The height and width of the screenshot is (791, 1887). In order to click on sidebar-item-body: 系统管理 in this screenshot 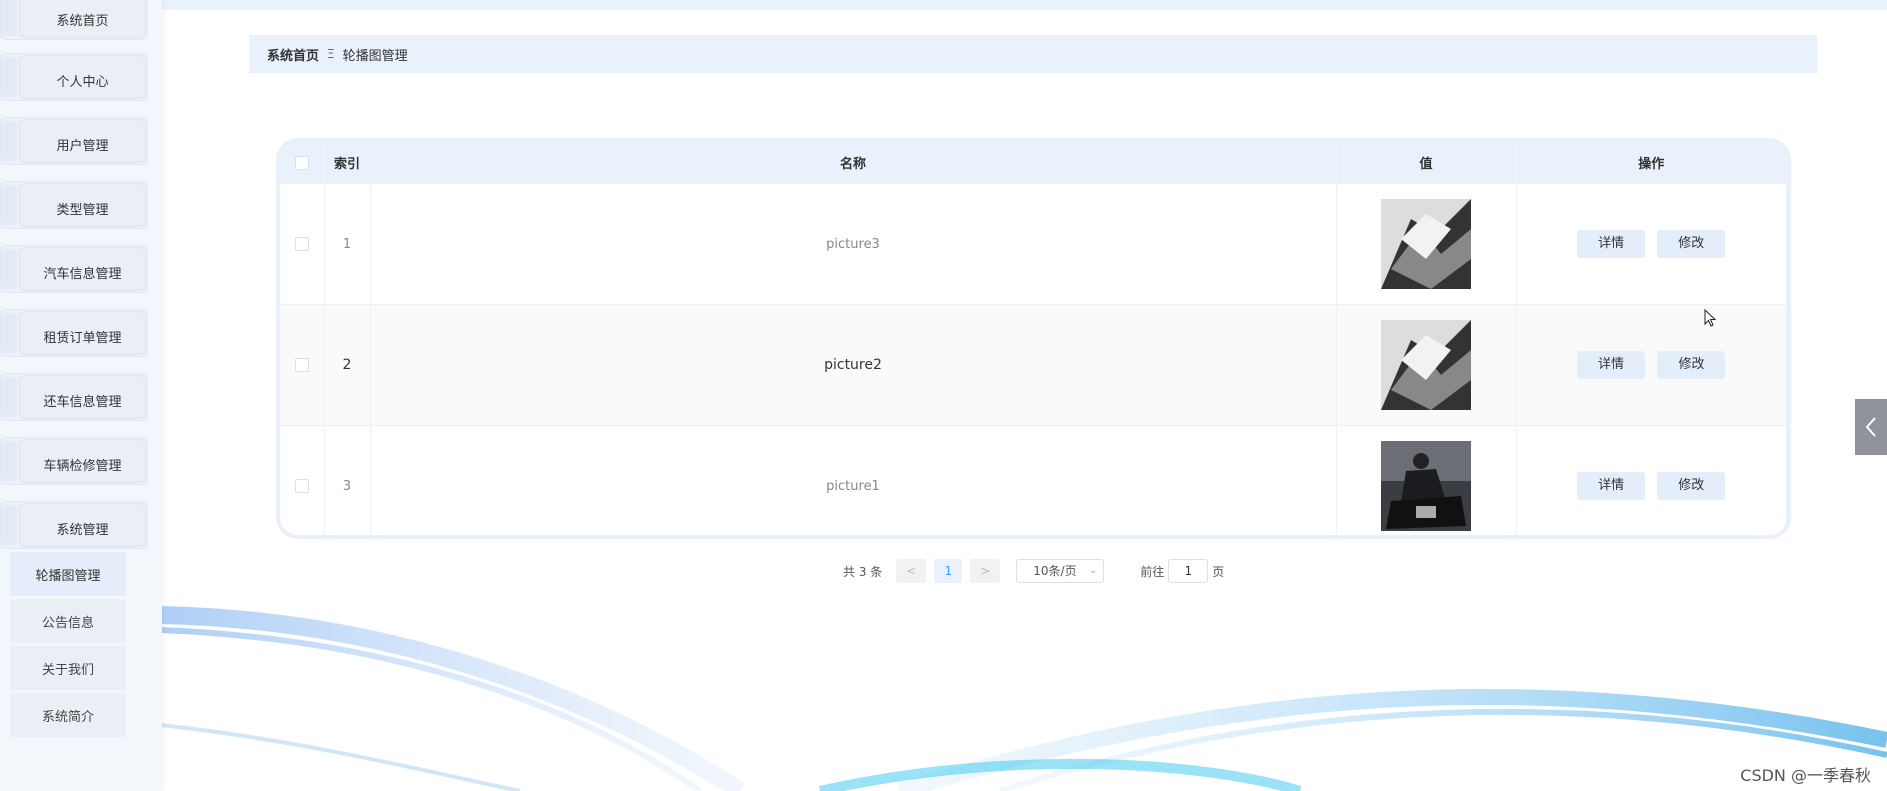, I will do `click(82, 525)`.